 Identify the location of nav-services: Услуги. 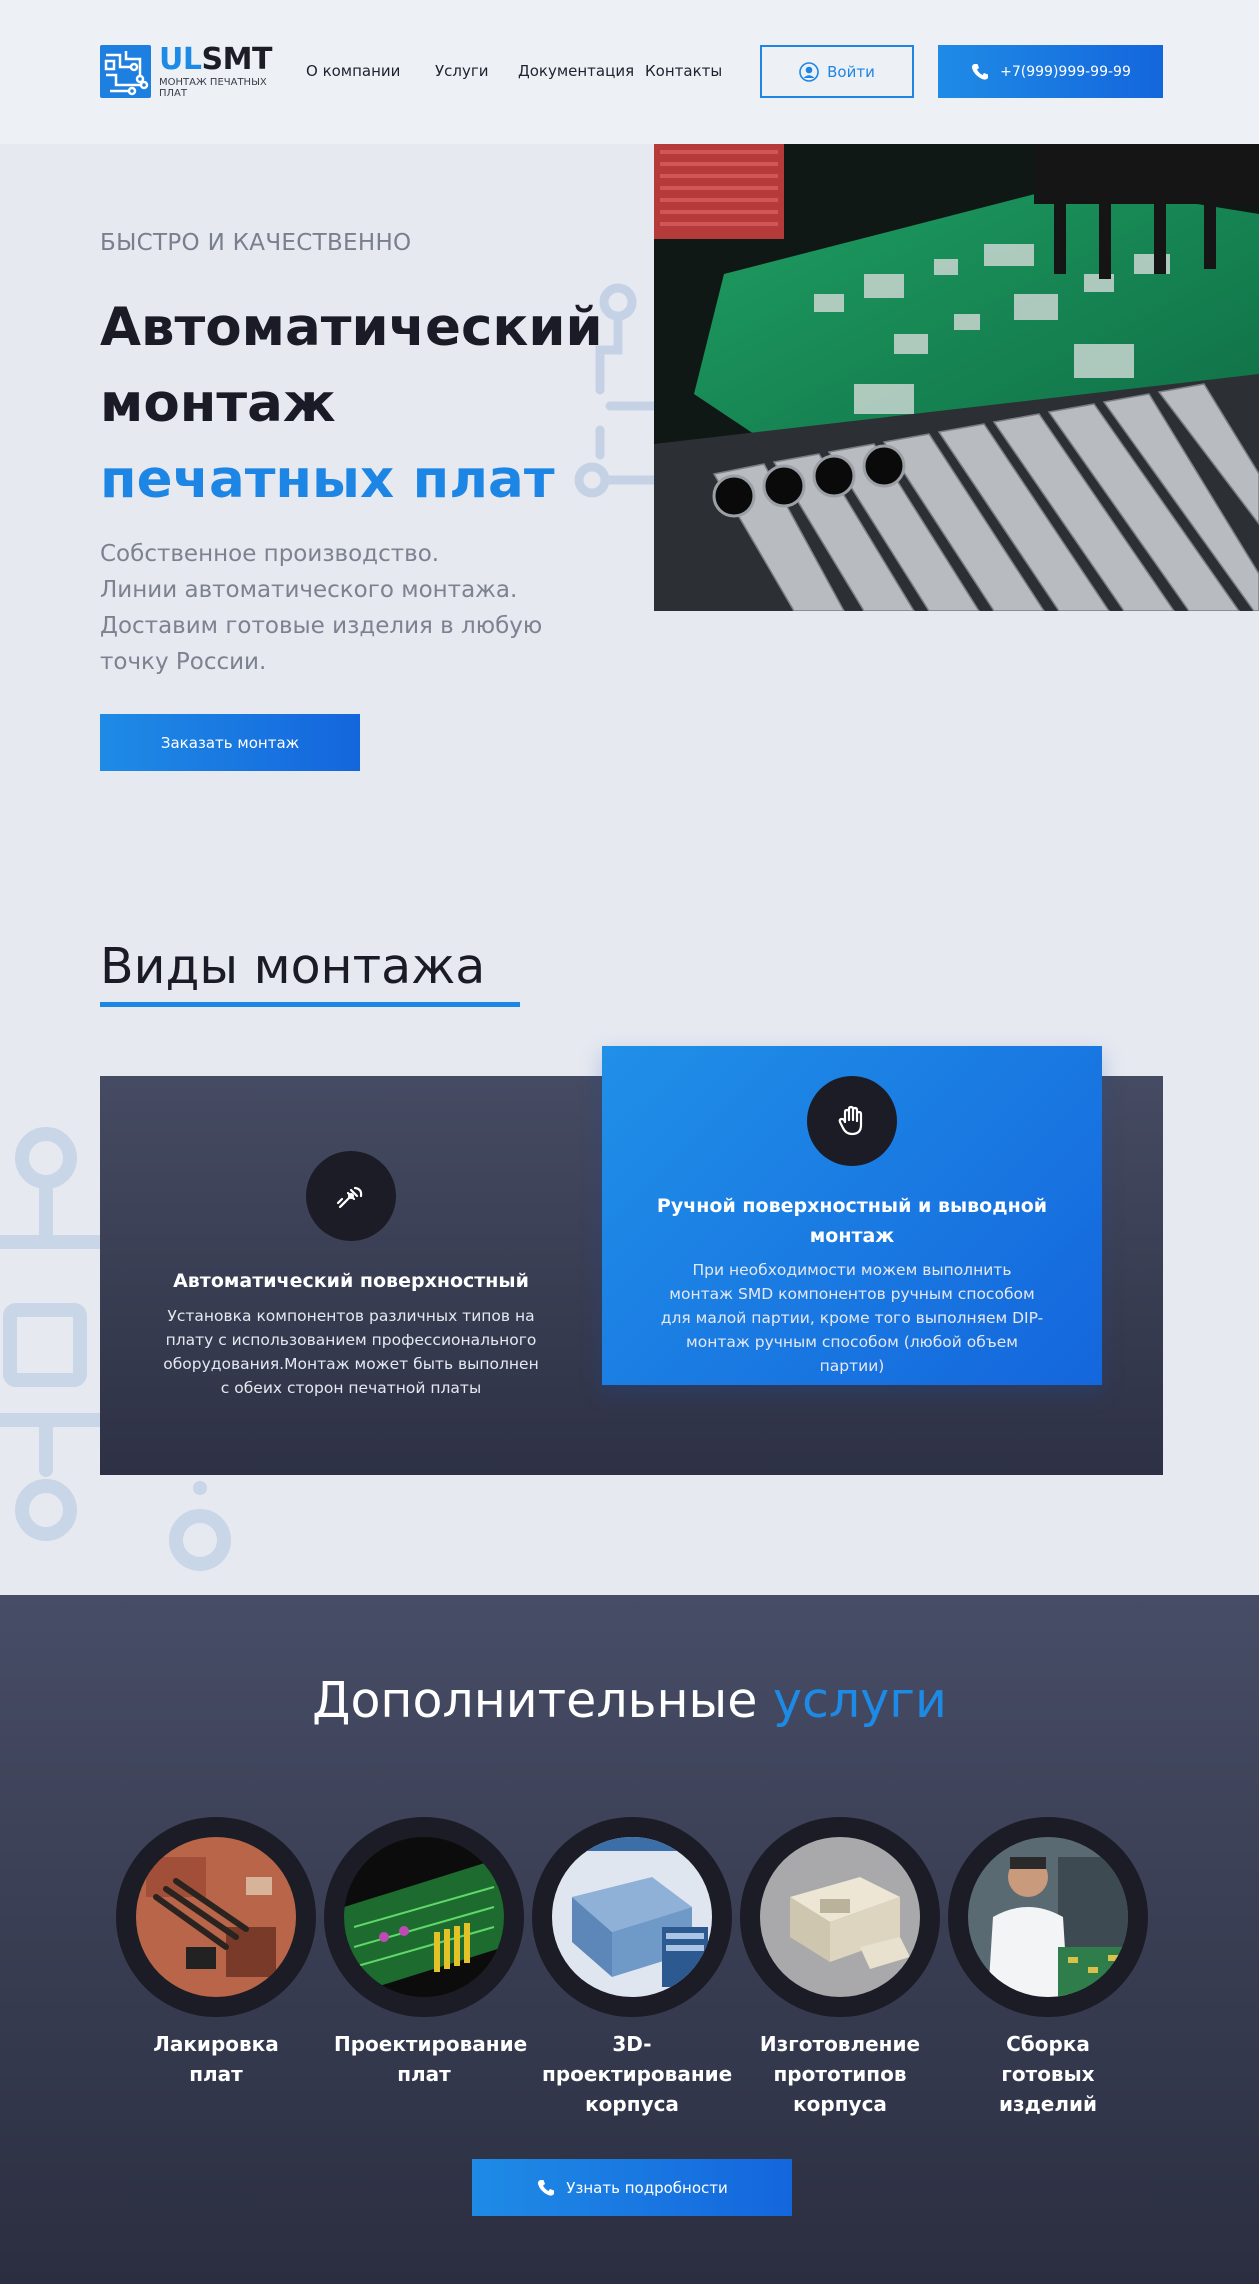
(461, 71).